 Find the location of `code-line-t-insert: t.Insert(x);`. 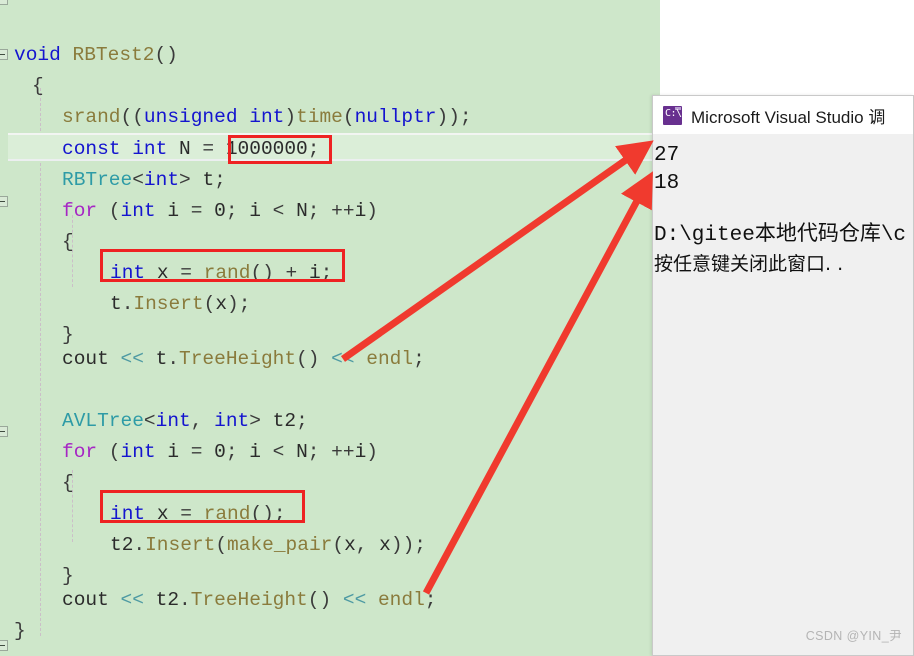

code-line-t-insert: t.Insert(x); is located at coordinates (180, 305).